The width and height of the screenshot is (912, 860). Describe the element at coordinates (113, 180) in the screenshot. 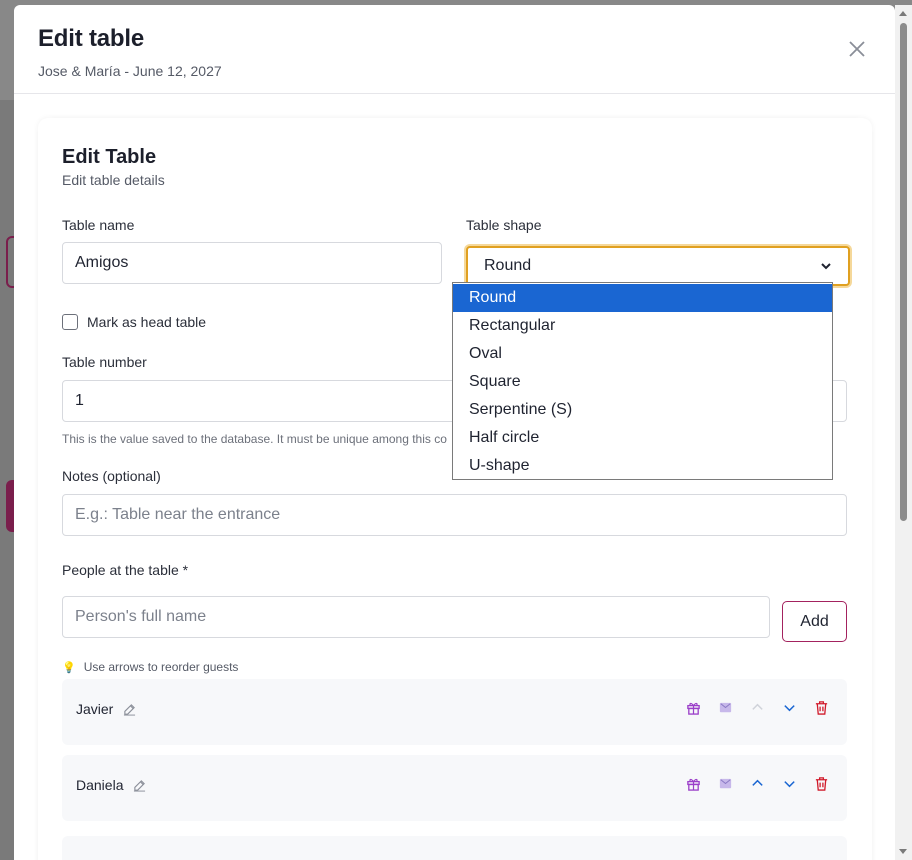

I see `card-subtitle: Edit table details` at that location.